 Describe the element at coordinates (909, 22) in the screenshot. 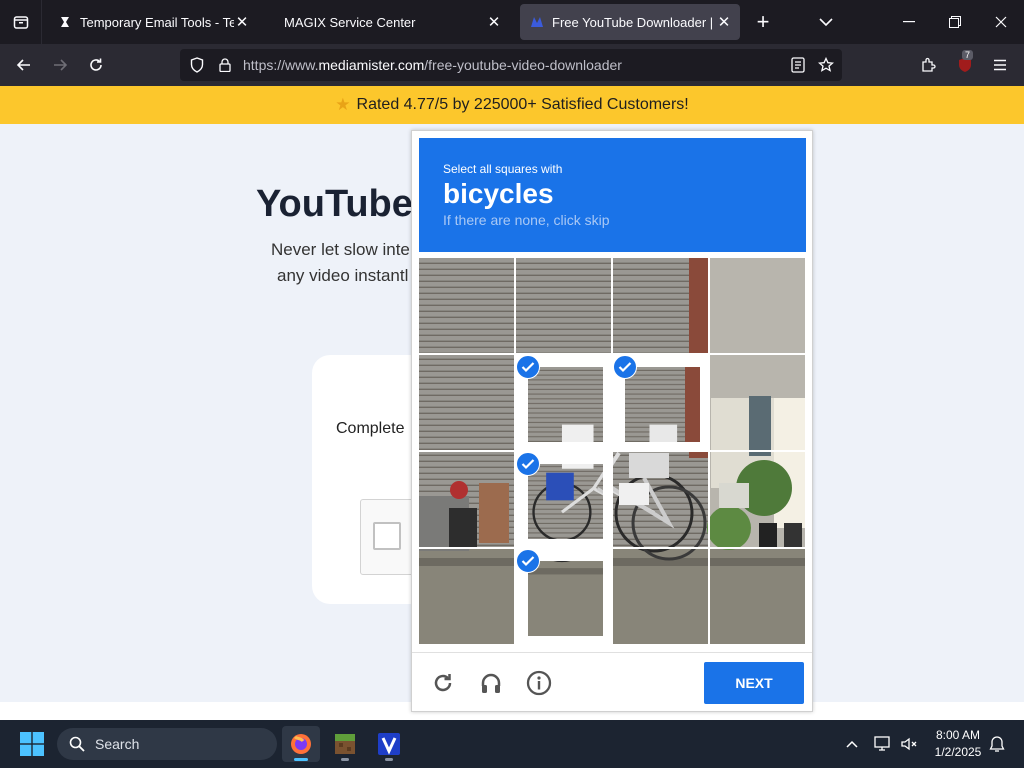

I see `minimize-button` at that location.